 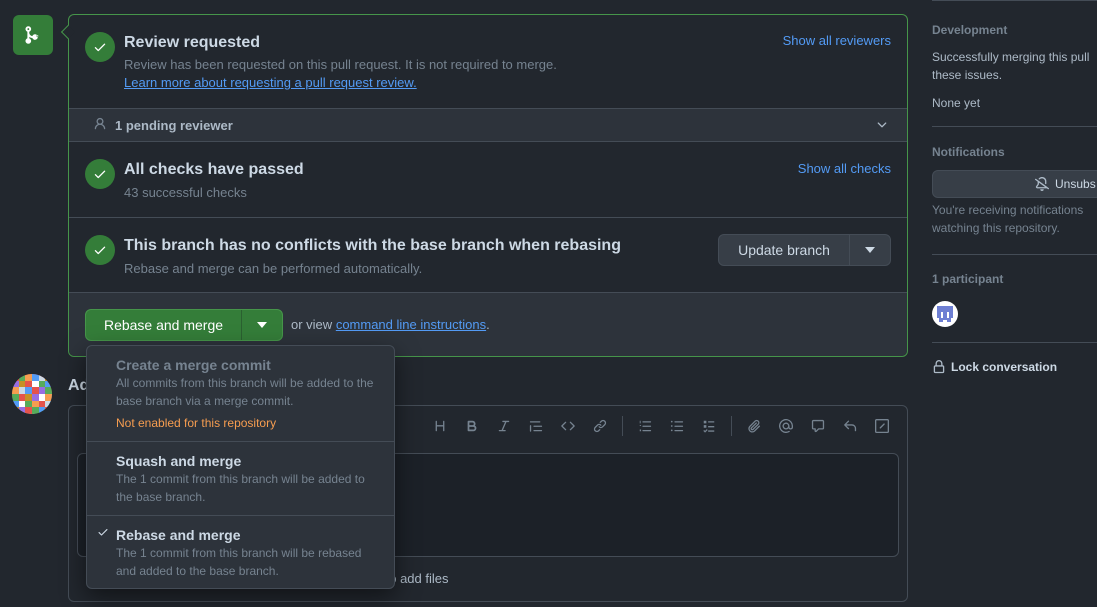 I want to click on update-branch-dropdown-button, so click(x=870, y=250).